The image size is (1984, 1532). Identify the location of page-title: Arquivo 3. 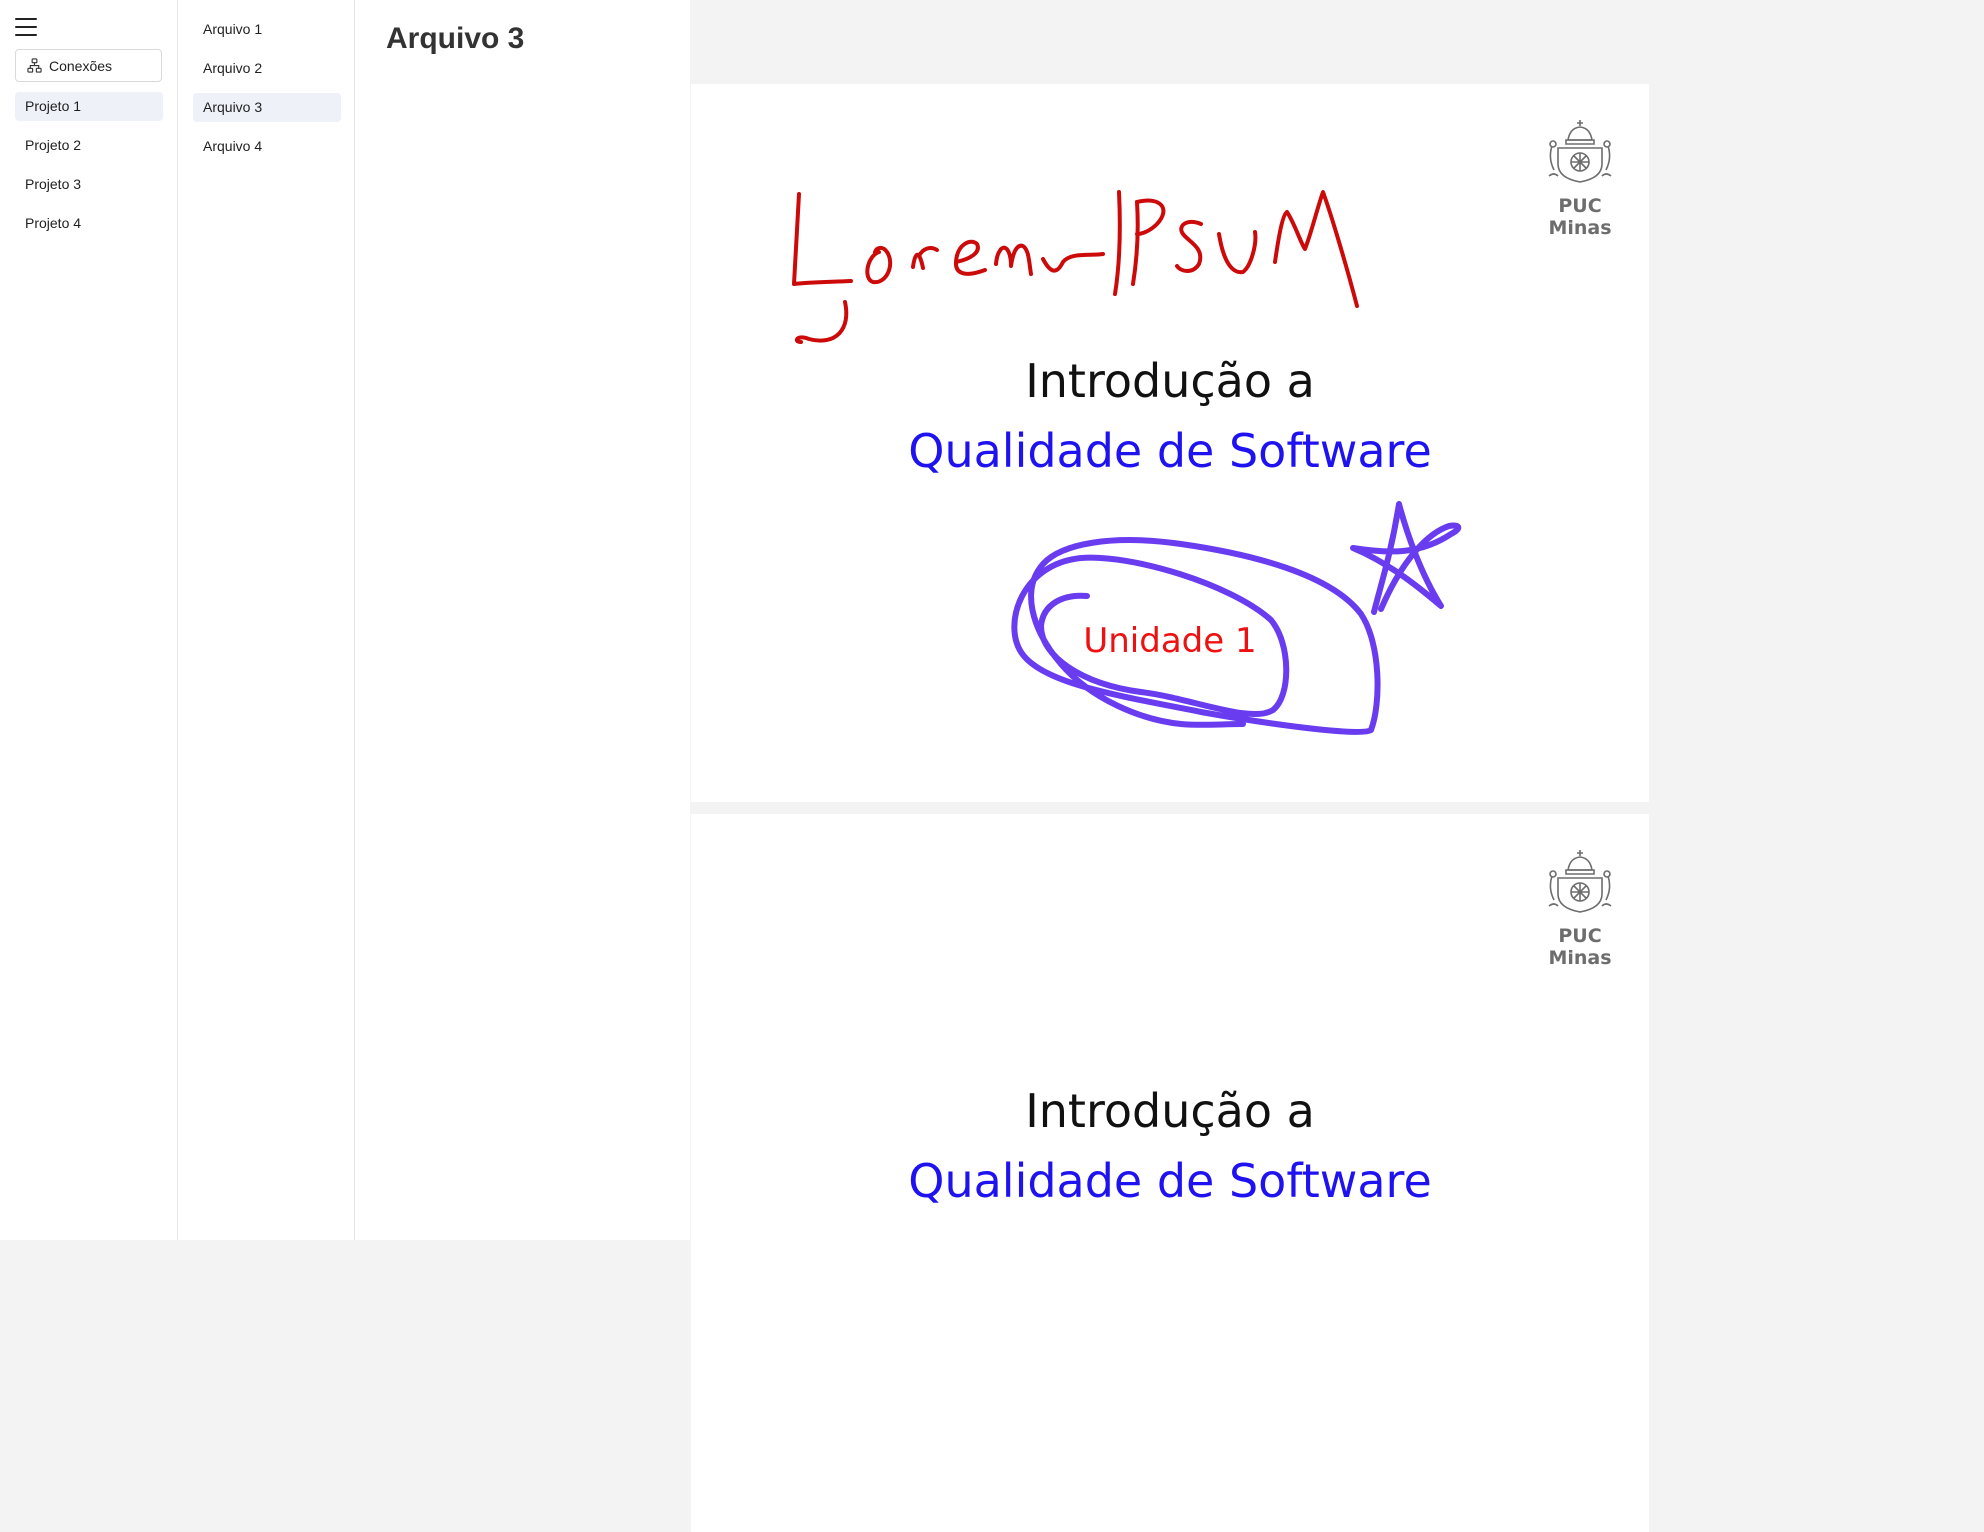
(455, 38).